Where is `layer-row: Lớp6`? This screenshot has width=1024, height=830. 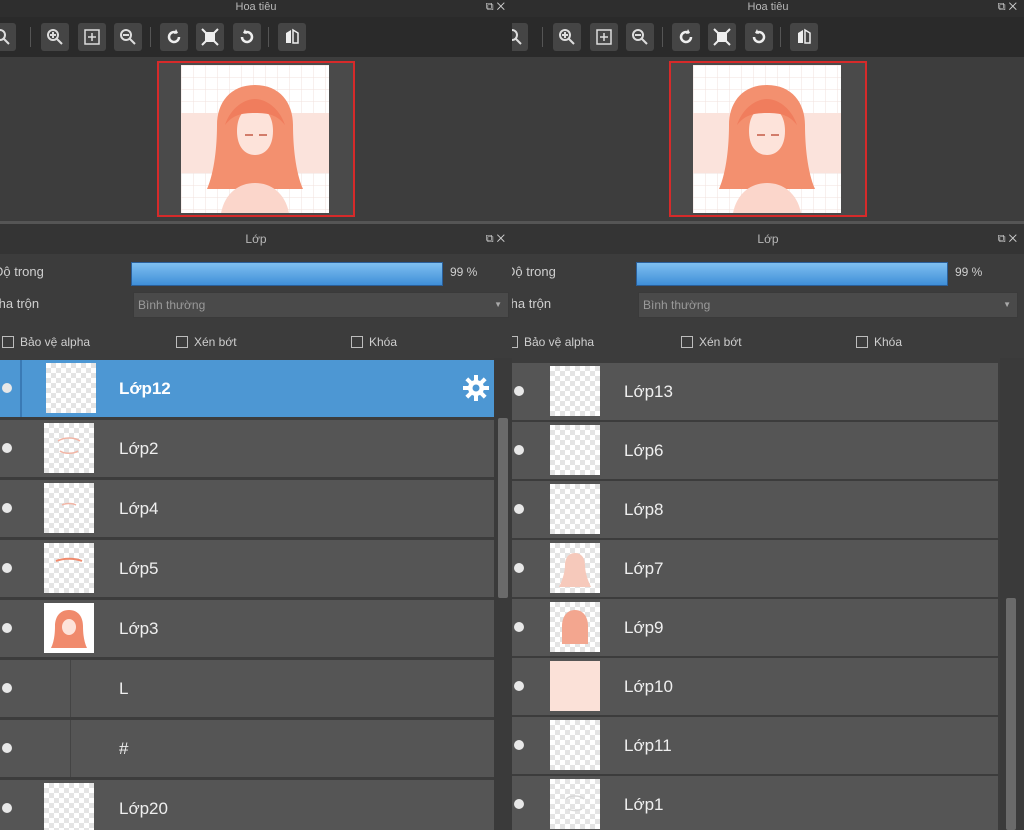
layer-row: Lớp6 is located at coordinates (755, 452).